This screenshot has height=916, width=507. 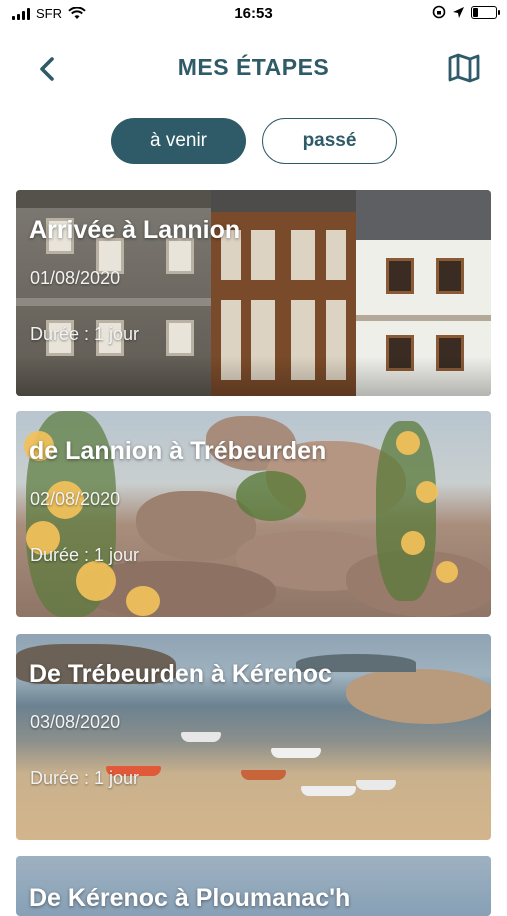 I want to click on battery-icon, so click(x=485, y=12).